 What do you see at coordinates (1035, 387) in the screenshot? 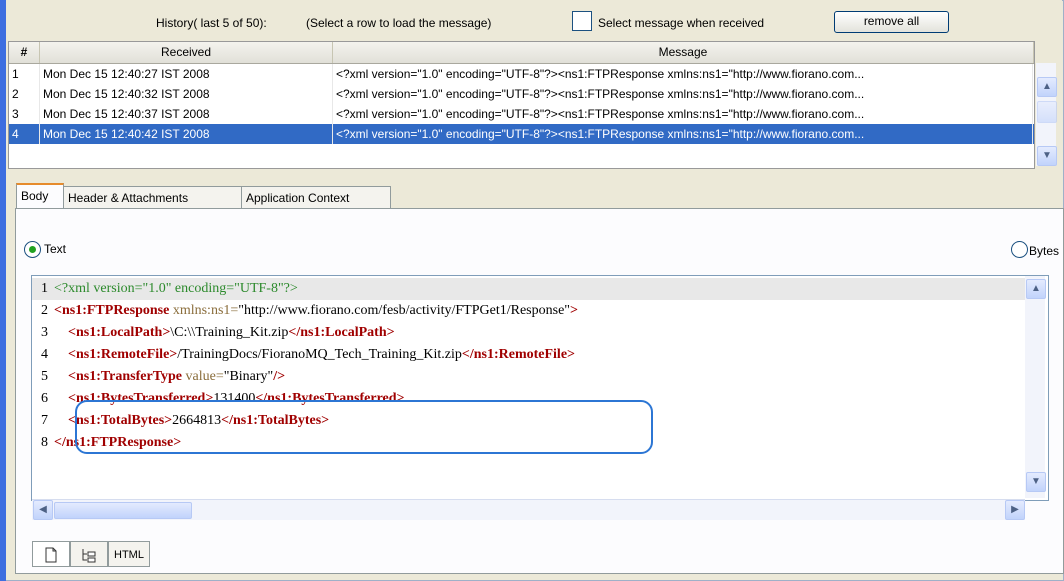
I see `editor-vertical-scrollbar: ▲ ▼` at bounding box center [1035, 387].